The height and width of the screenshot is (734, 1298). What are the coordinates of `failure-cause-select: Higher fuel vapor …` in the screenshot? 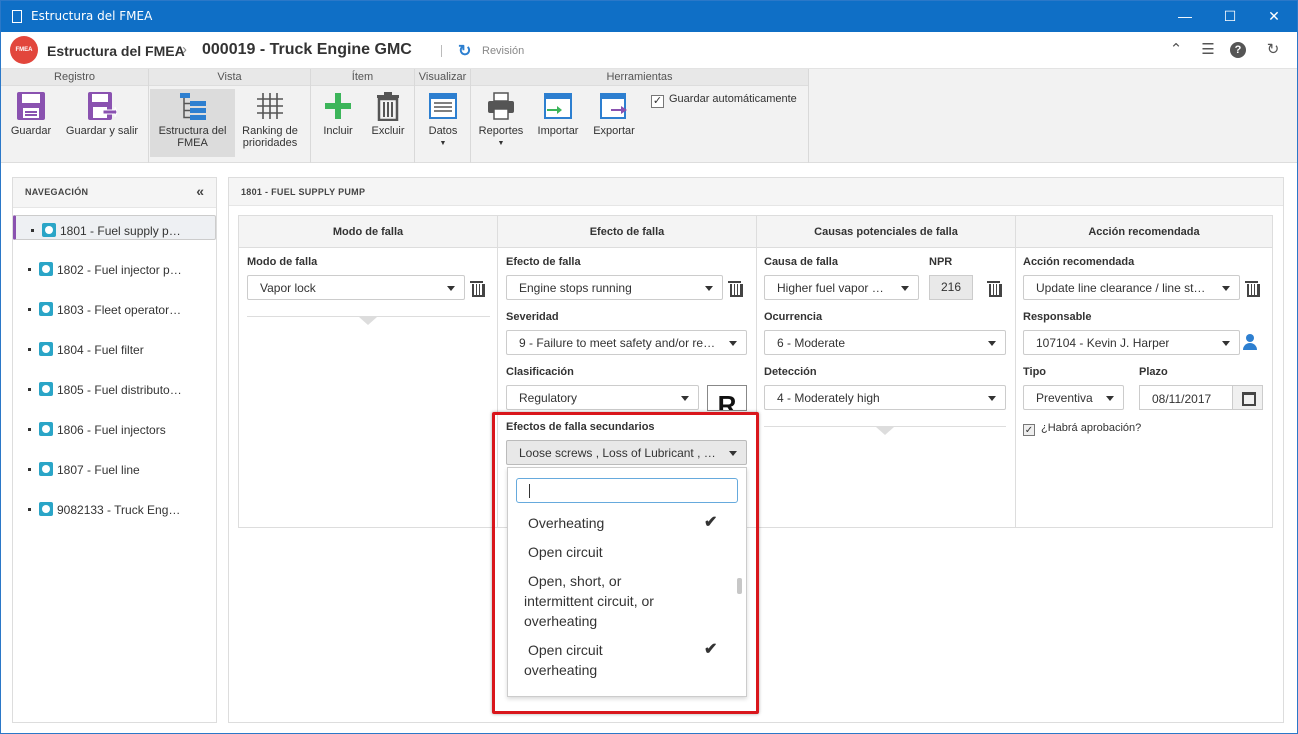 It's located at (841, 287).